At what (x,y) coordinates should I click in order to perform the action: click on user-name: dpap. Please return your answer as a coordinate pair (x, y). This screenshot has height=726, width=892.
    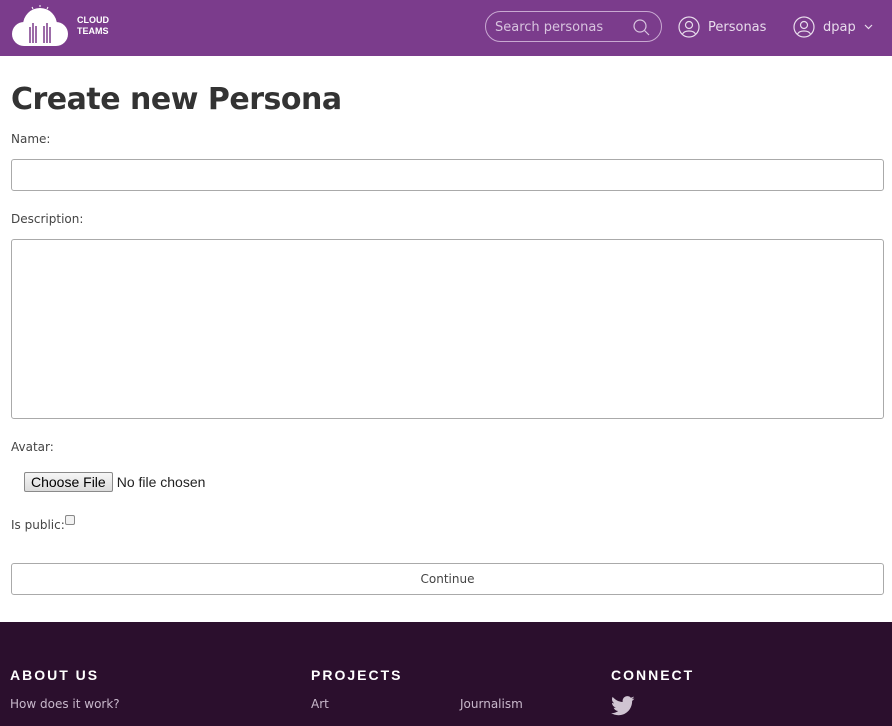
    Looking at the image, I should click on (839, 27).